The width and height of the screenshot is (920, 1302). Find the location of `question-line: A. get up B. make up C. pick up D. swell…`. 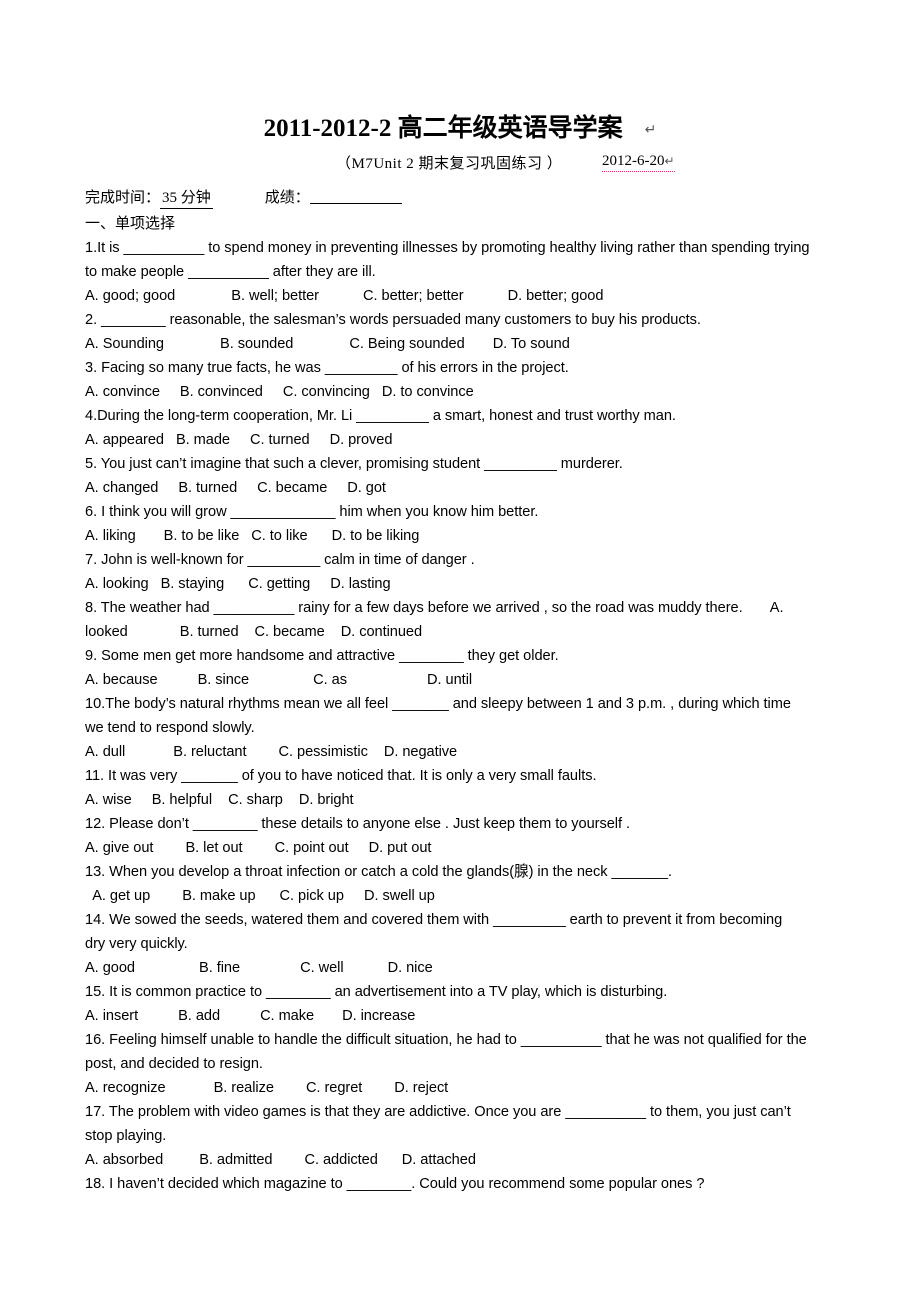

question-line: A. get up B. make up C. pick up D. swell… is located at coordinates (260, 896).